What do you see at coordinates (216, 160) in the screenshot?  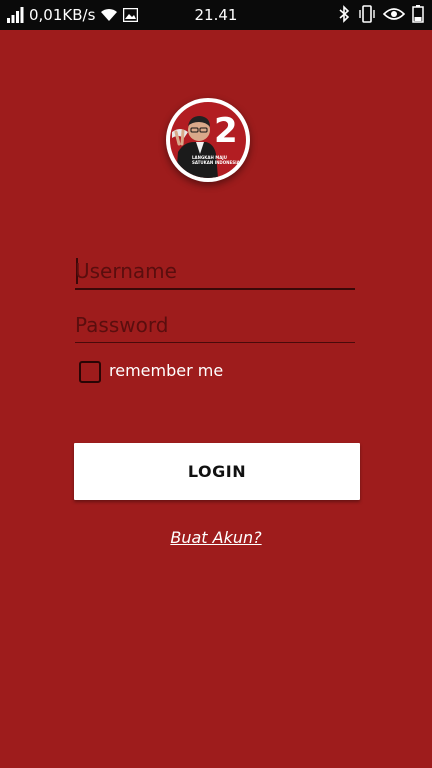 I see `logo-caption: LANGKAH MAJU SATUKAN INDONESIA` at bounding box center [216, 160].